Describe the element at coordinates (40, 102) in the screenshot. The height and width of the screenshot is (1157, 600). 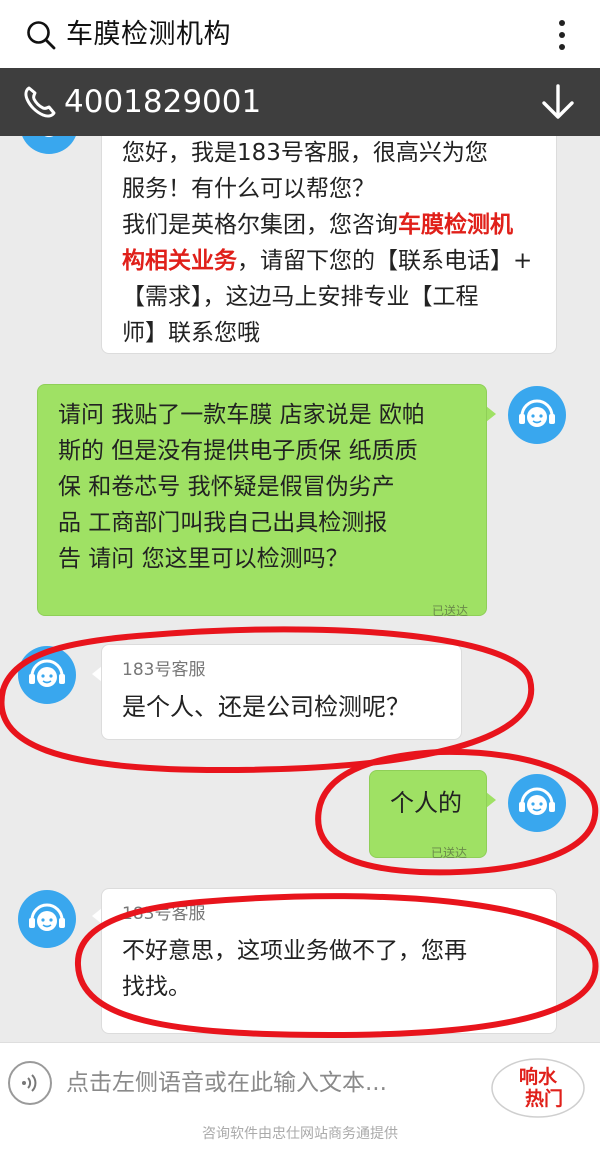
I see `phone-icon` at that location.